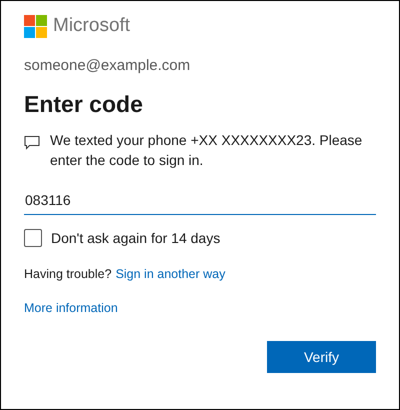 The height and width of the screenshot is (410, 400). I want to click on code-field: 083116, so click(200, 201).